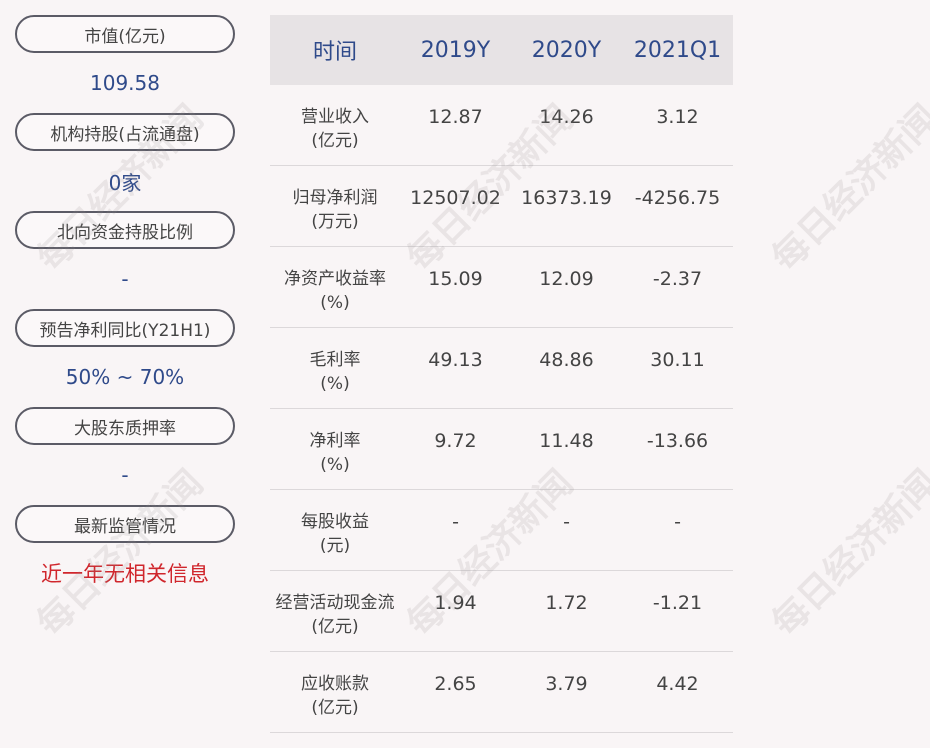  I want to click on row-value-2020y: -, so click(566, 522).